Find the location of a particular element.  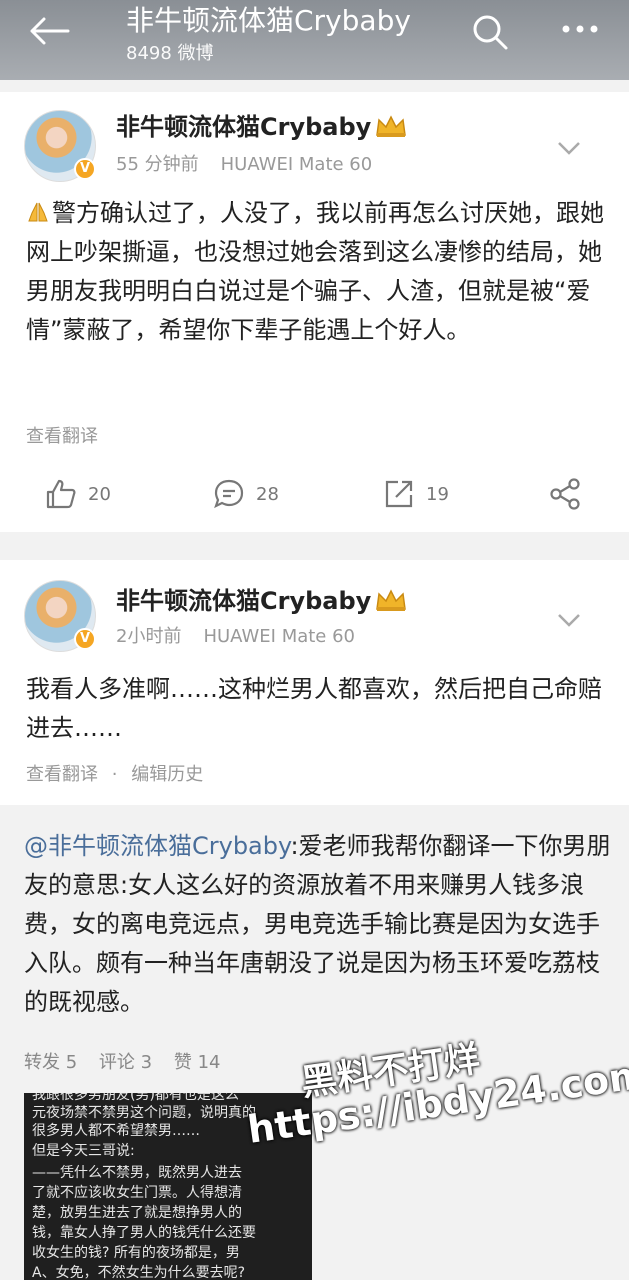

image-text-line: A、女免，不然女生为什么要去呢? is located at coordinates (139, 1272).